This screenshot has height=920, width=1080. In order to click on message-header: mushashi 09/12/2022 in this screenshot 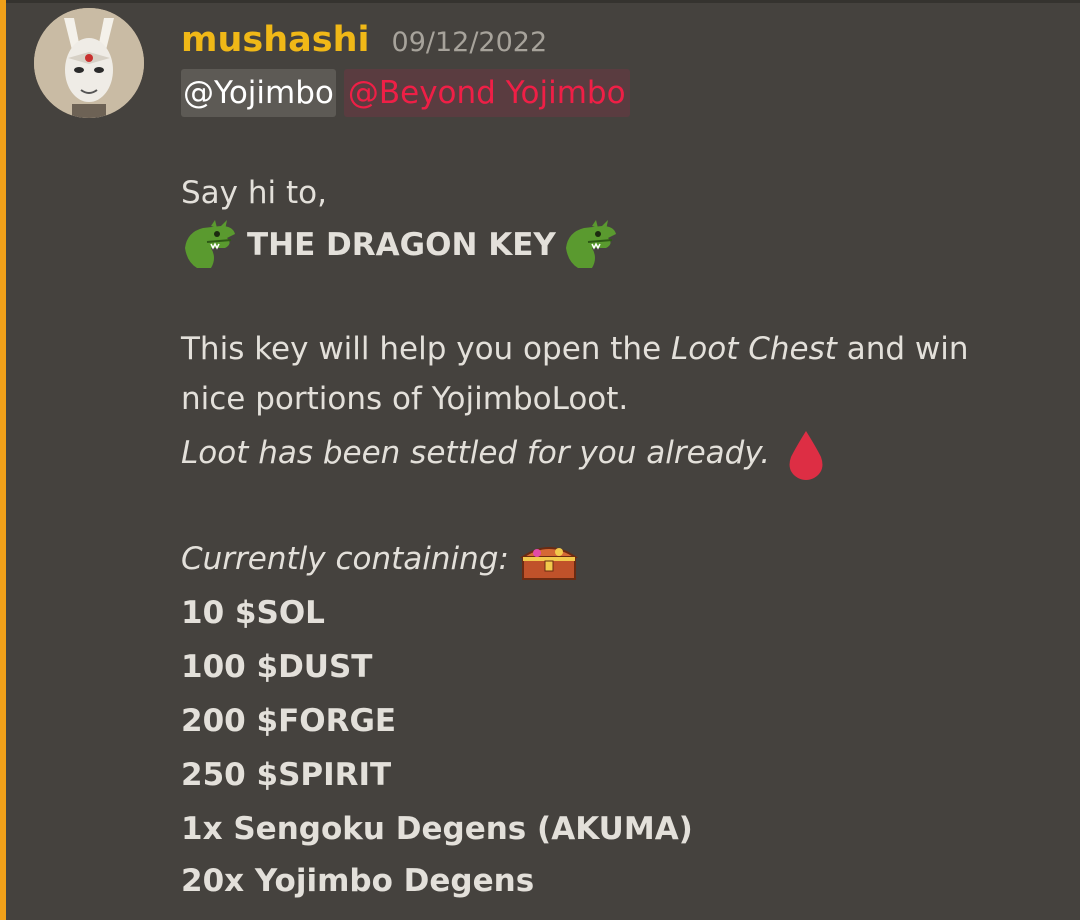, I will do `click(364, 40)`.